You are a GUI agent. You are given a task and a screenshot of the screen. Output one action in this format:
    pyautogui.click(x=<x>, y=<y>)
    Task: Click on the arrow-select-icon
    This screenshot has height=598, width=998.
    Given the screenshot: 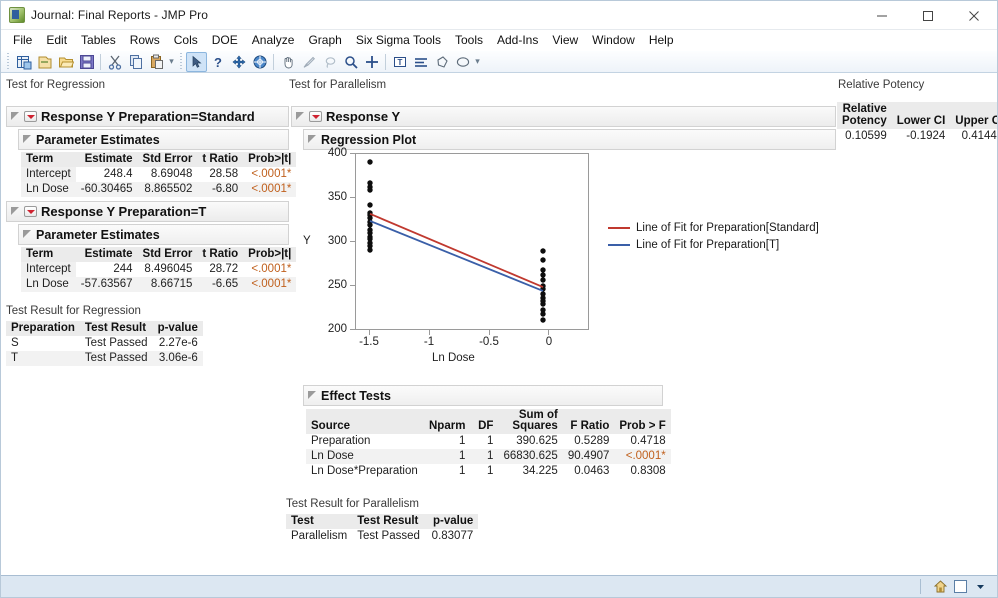 What is the action you would take?
    pyautogui.click(x=196, y=61)
    